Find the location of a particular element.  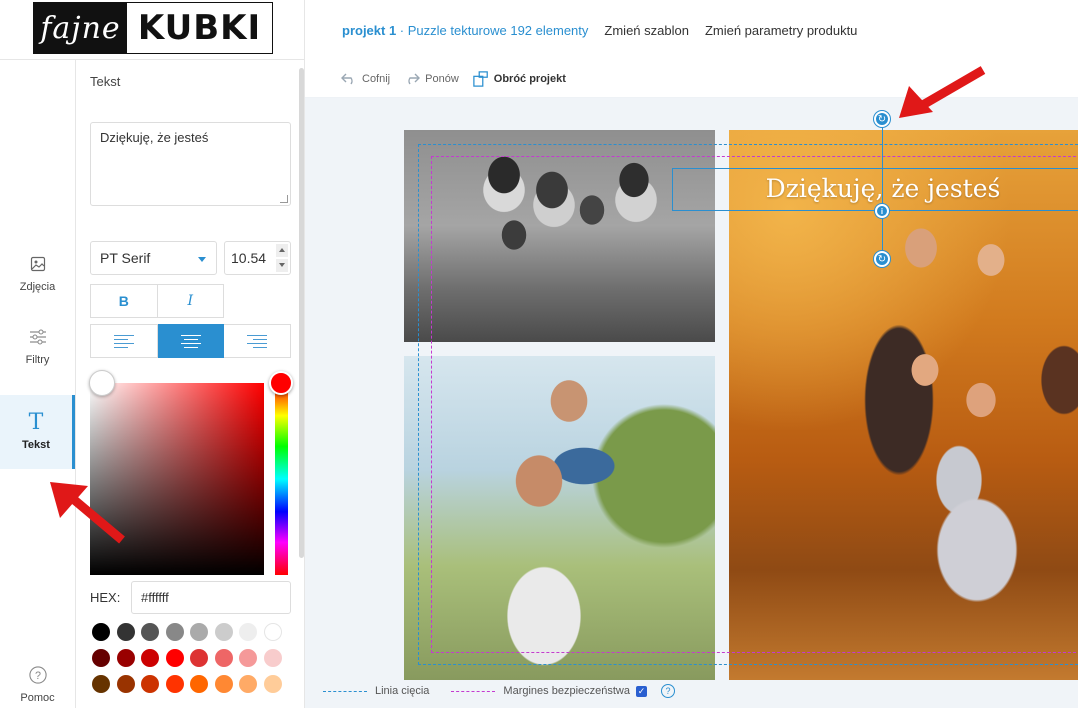

redo-label: Ponów is located at coordinates (442, 78).